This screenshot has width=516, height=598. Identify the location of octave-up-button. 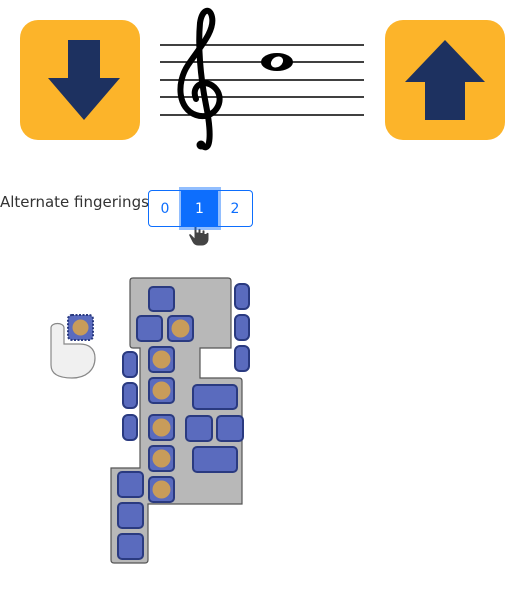
(445, 80).